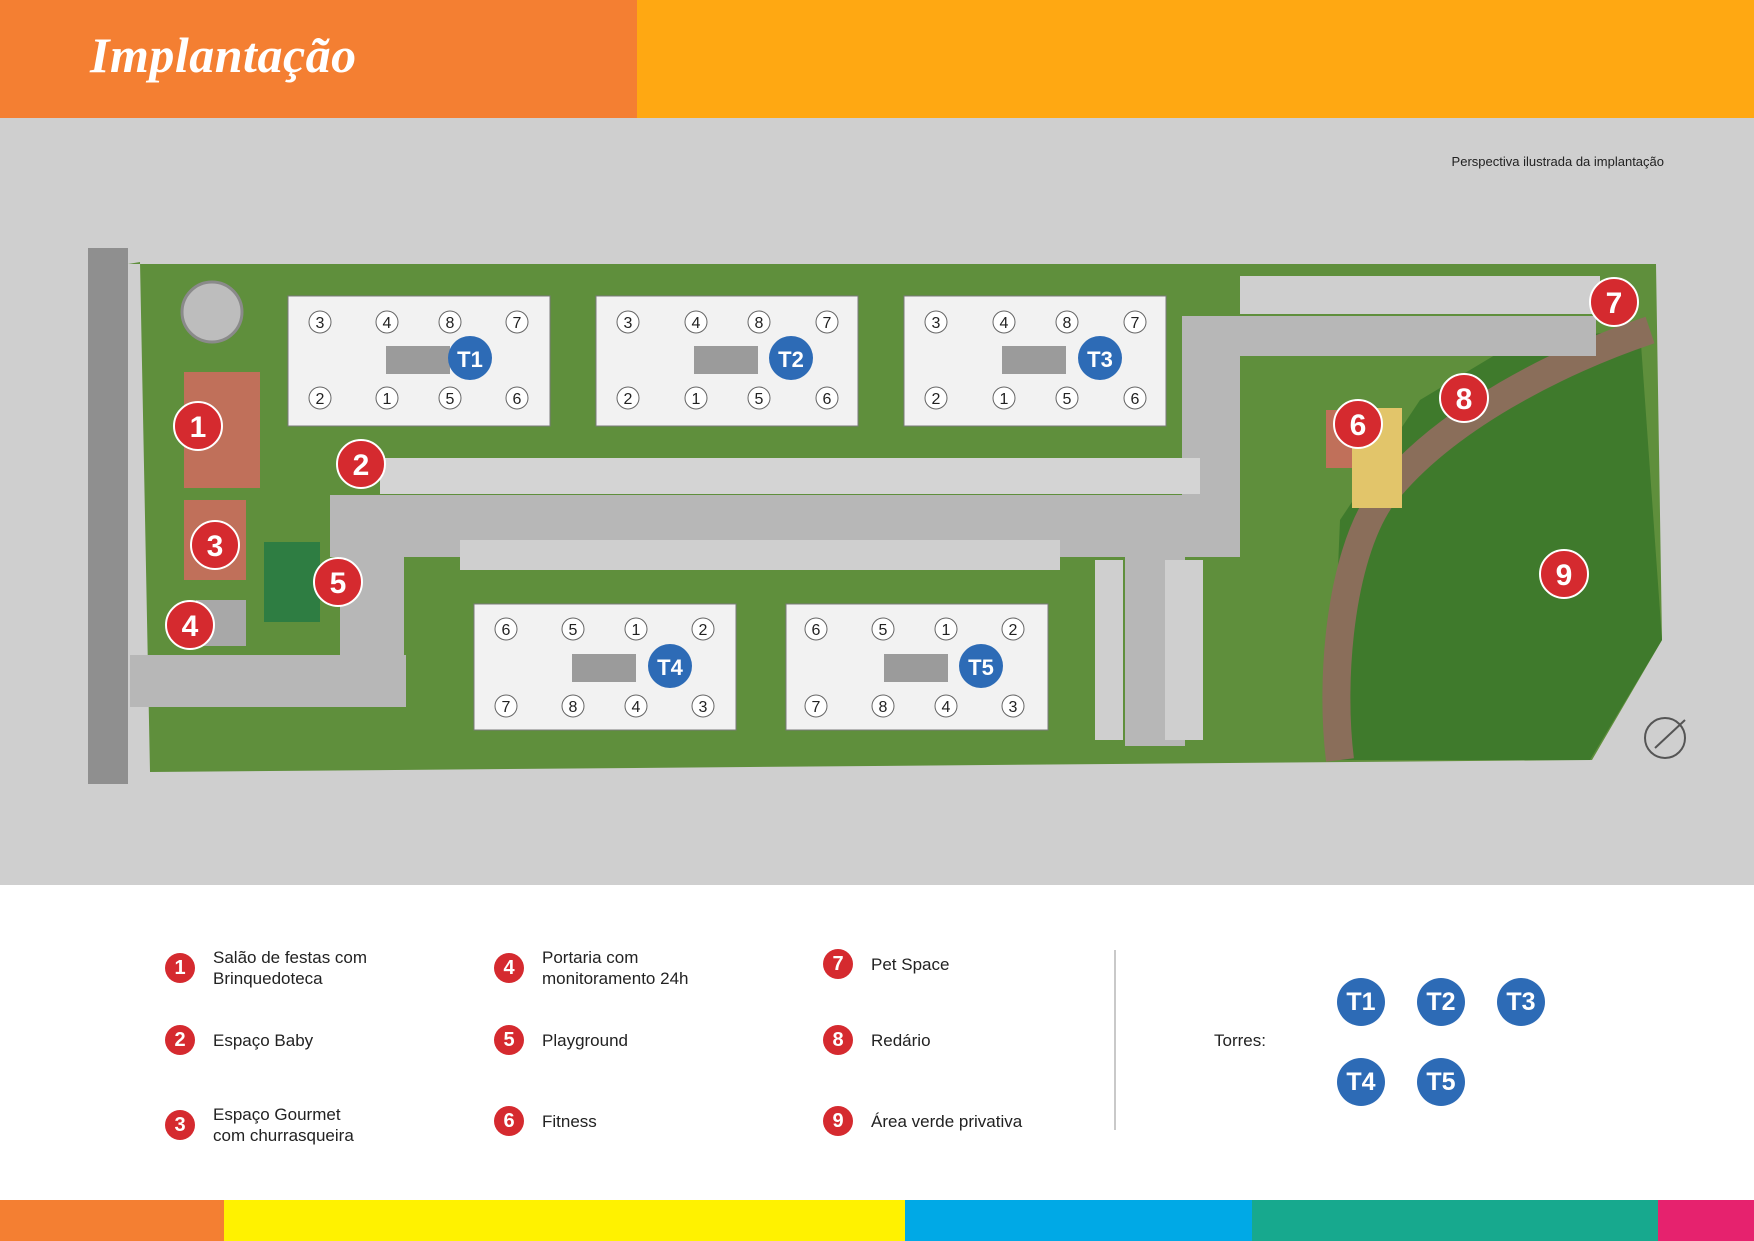 The image size is (1754, 1241). Describe the element at coordinates (1706, 1220) in the screenshot. I see `footer-strip-pink` at that location.